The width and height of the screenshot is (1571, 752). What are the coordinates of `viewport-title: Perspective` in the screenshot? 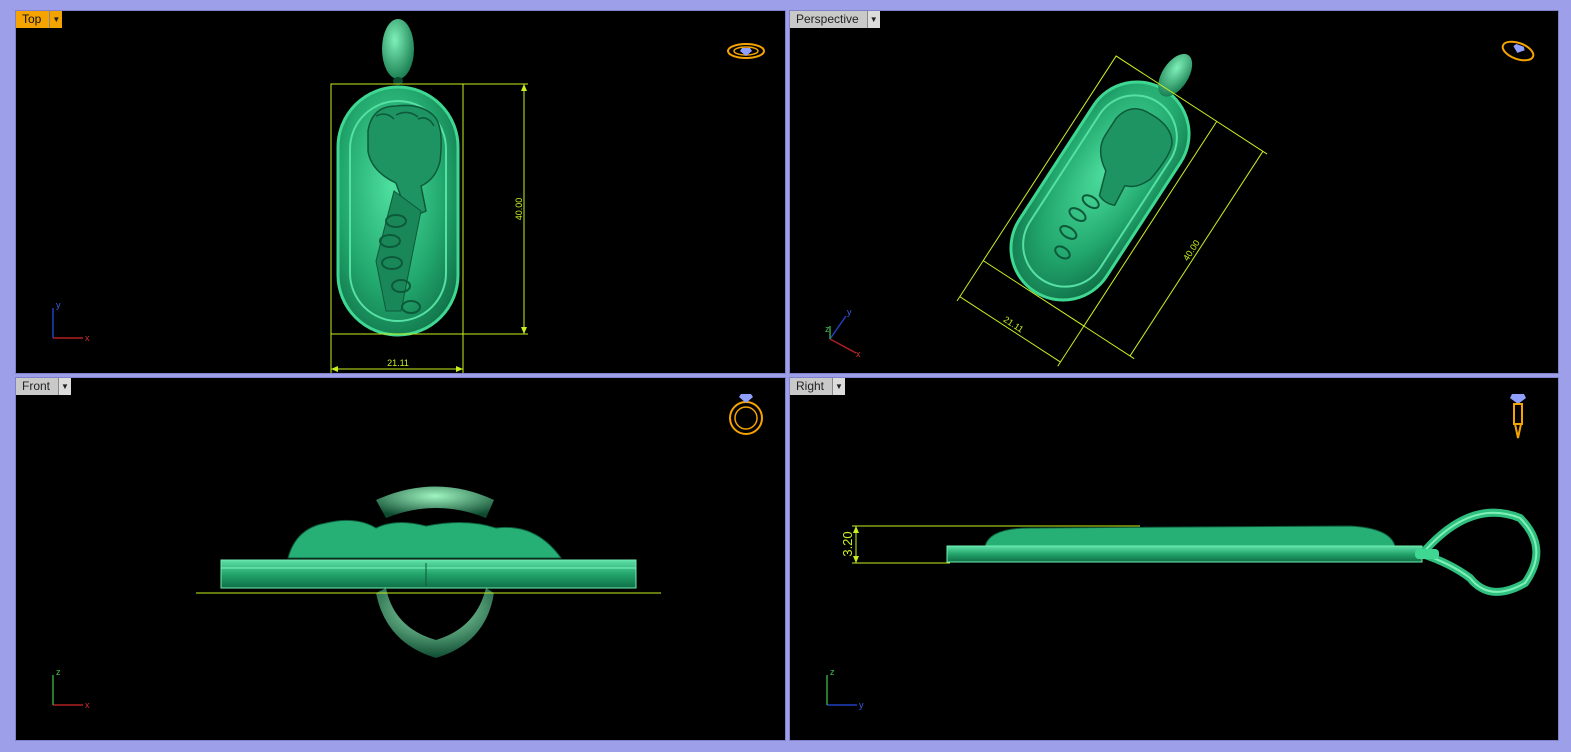 It's located at (828, 19).